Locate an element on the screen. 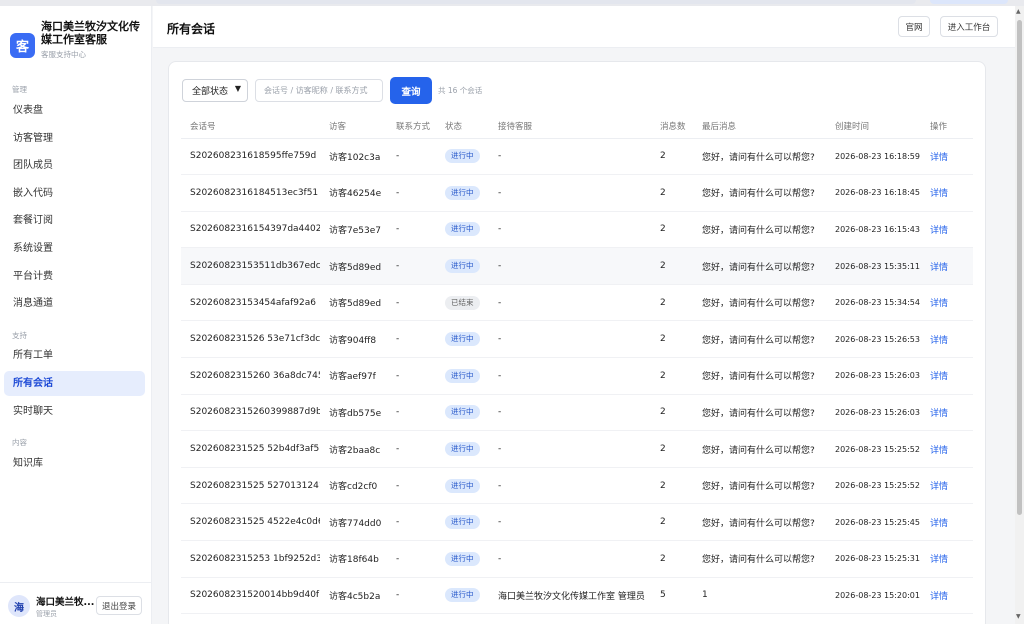  scroll-down-arrow-icon: ▼ is located at coordinates (1018, 616).